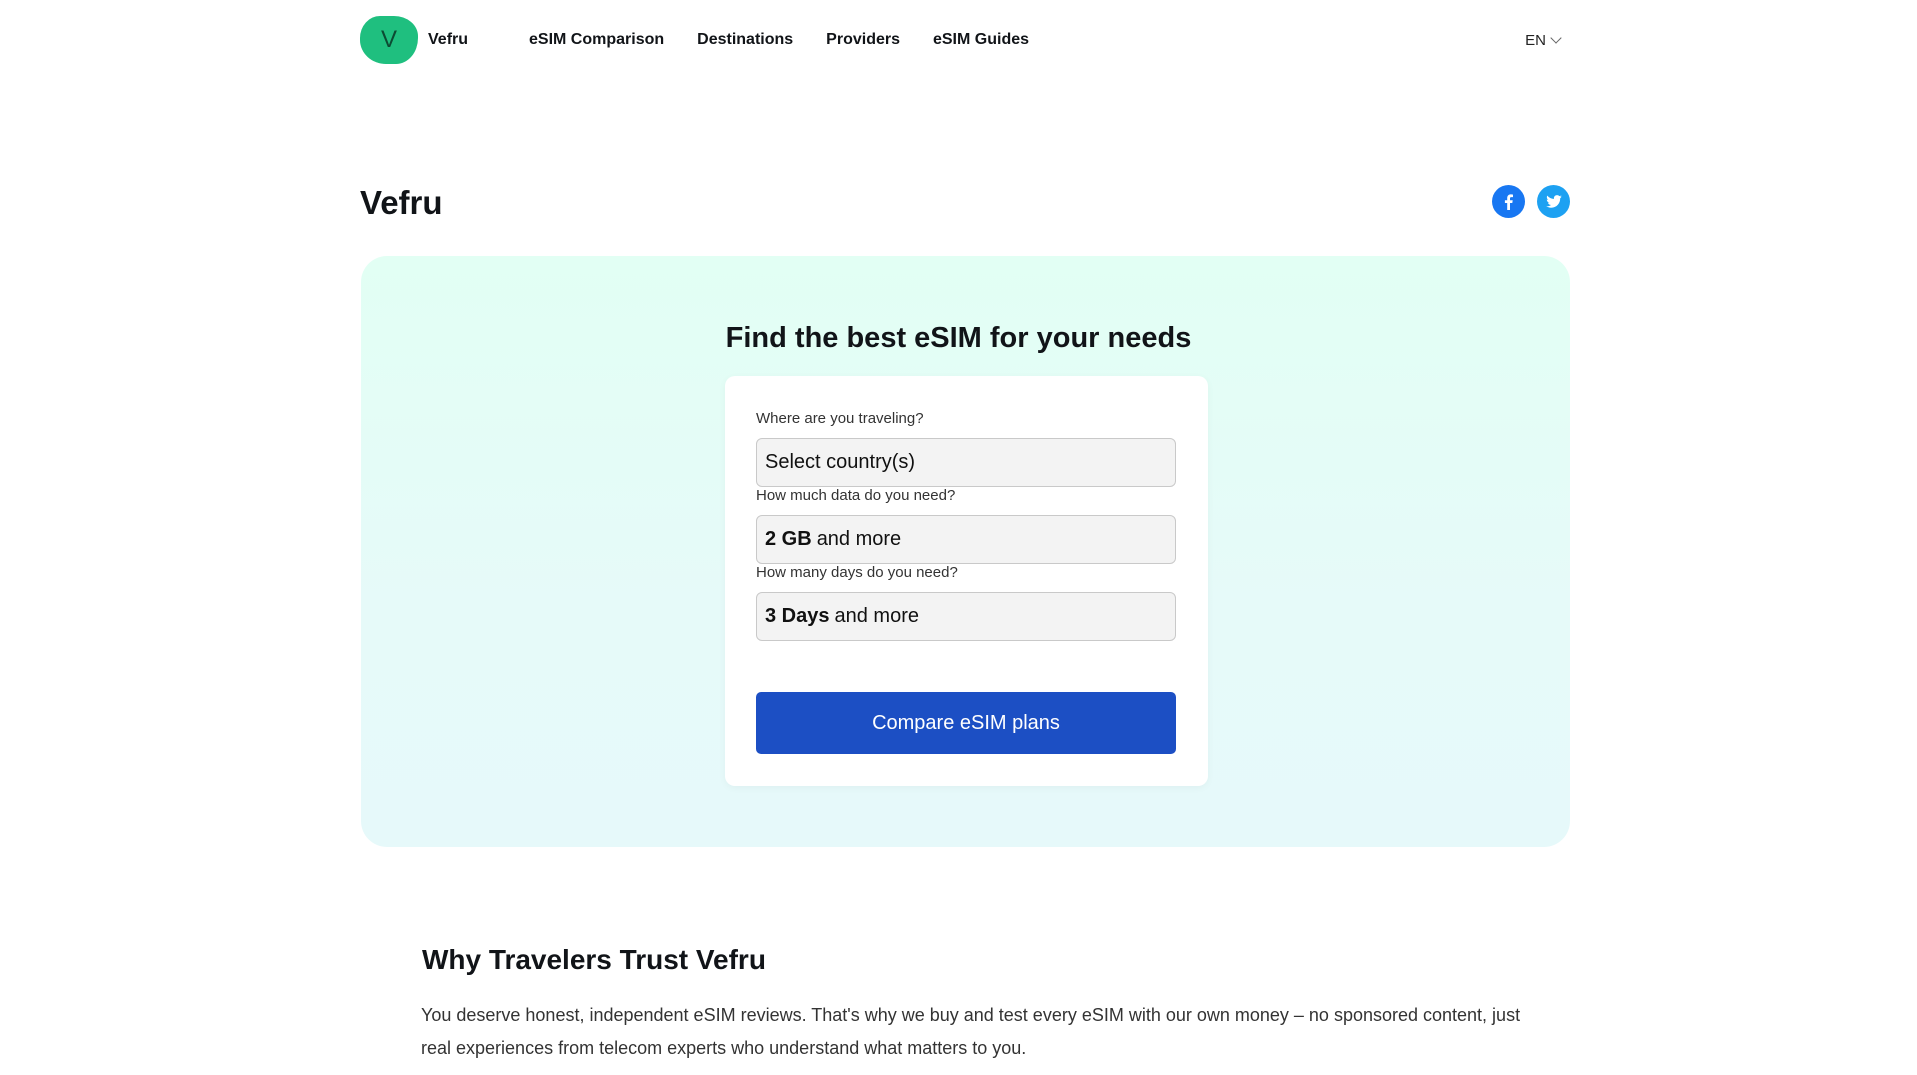  What do you see at coordinates (745, 40) in the screenshot?
I see `nav-destinations: Destinations` at bounding box center [745, 40].